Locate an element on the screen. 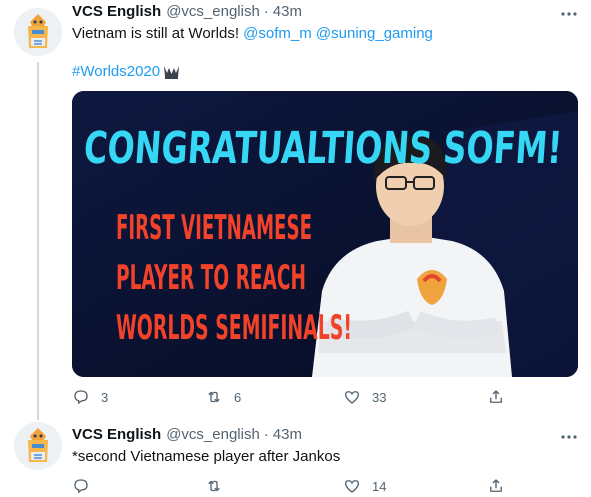 Image resolution: width=591 pixels, height=497 pixels. like-button: 33 is located at coordinates (415, 397).